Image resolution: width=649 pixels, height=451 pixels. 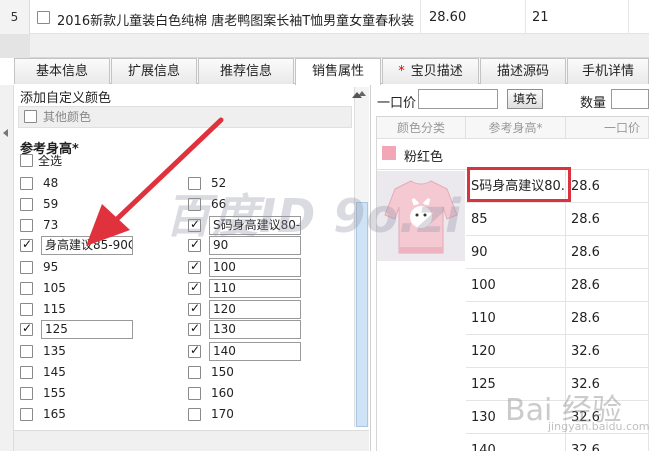 I want to click on brand-watermark-url: jingyan.baidu.com, so click(x=598, y=426).